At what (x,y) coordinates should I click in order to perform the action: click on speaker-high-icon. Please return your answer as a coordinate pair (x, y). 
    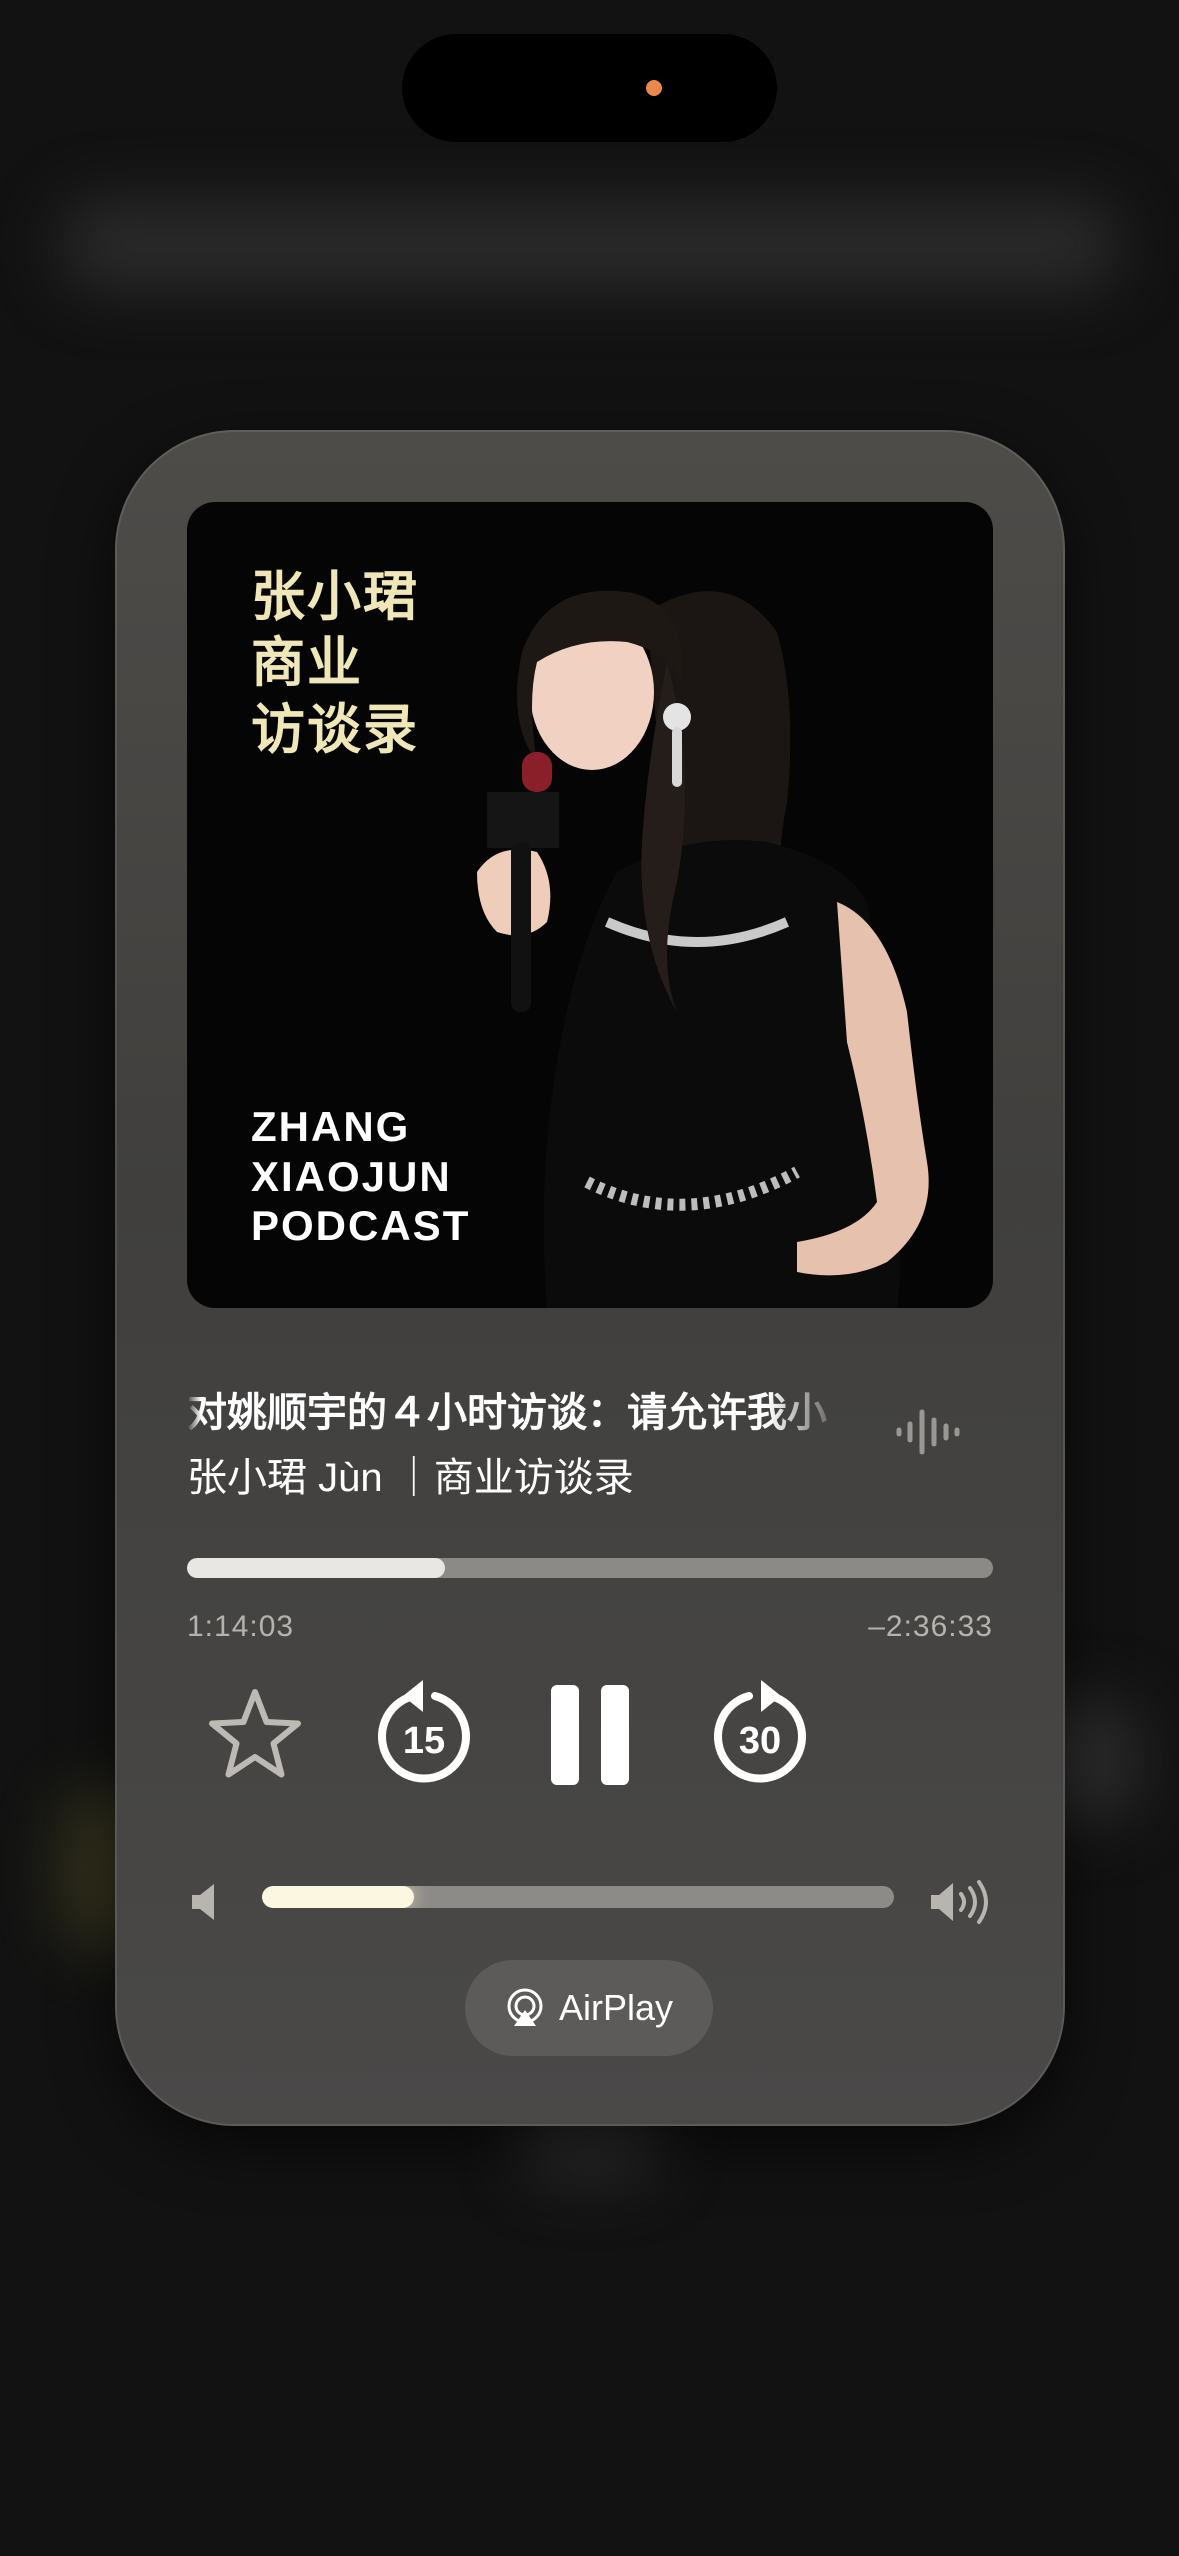
    Looking at the image, I should click on (959, 1902).